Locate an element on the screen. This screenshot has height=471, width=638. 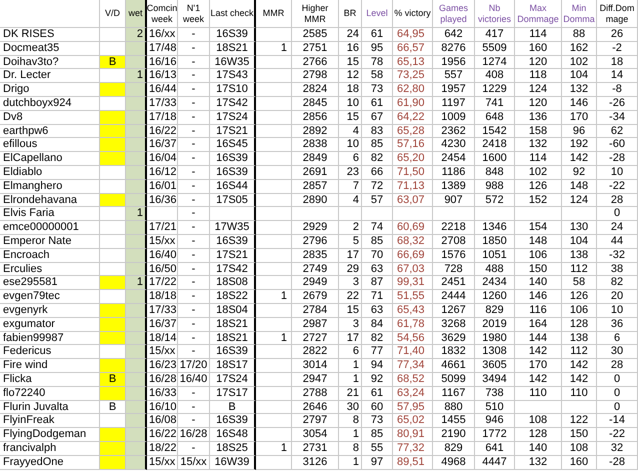
table-cell: 10 is located at coordinates (350, 103).